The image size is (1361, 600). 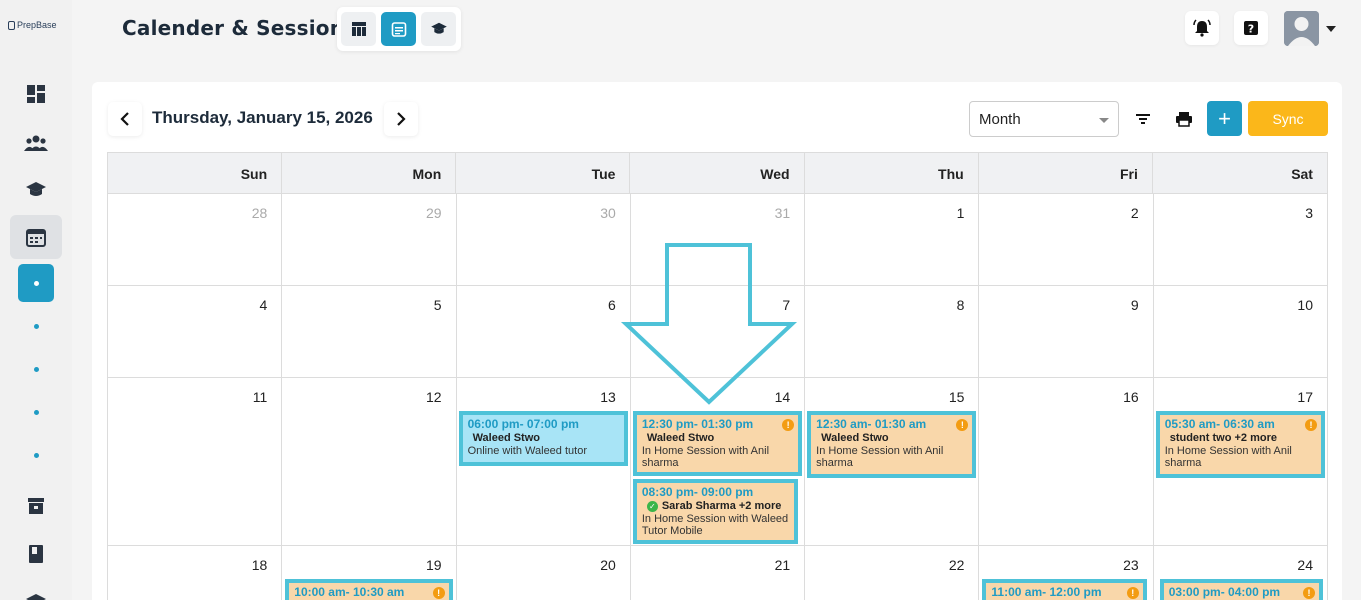 What do you see at coordinates (369, 573) in the screenshot?
I see `calendar-day: 19 ! 10:00 am- 10:30 am` at bounding box center [369, 573].